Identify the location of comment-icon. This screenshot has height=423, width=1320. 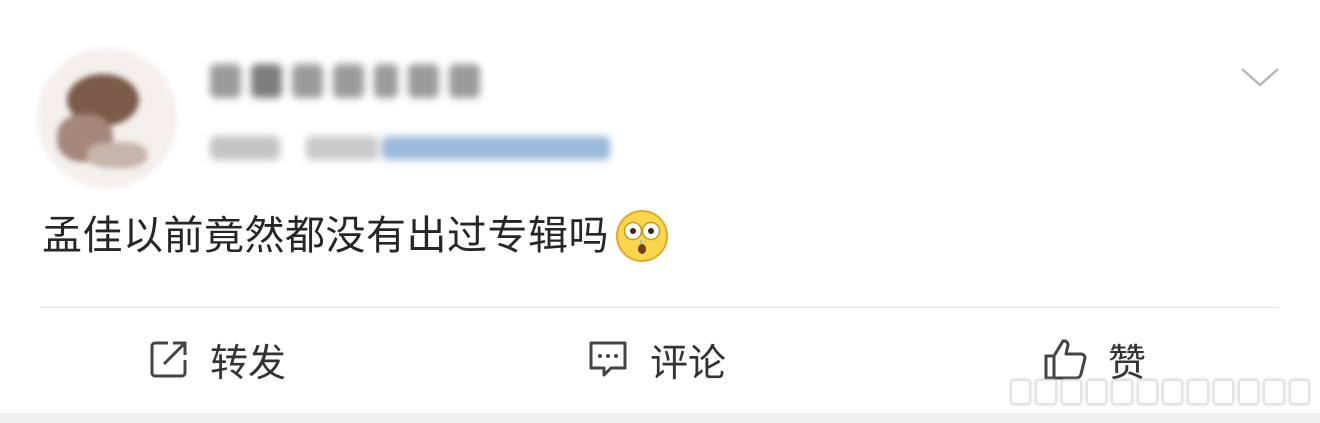
(608, 359).